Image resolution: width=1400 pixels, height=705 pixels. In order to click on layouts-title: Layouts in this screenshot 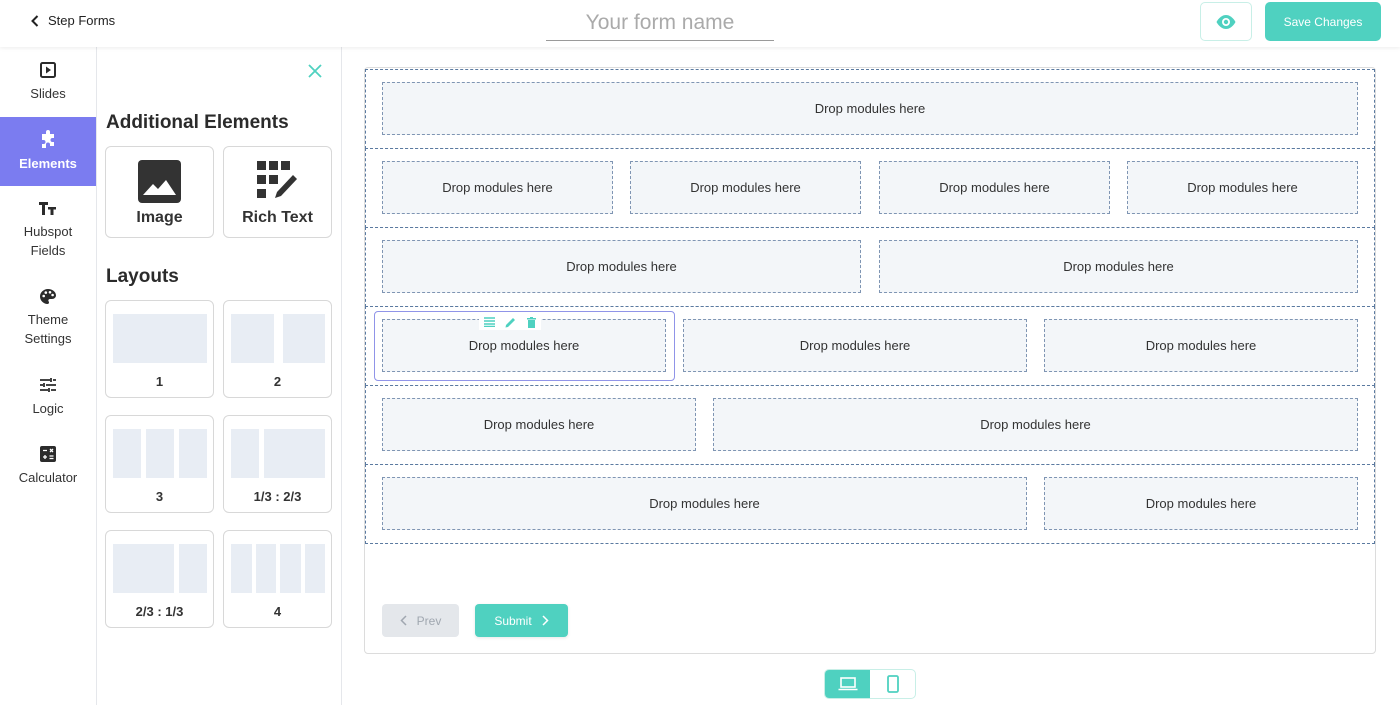, I will do `click(142, 276)`.